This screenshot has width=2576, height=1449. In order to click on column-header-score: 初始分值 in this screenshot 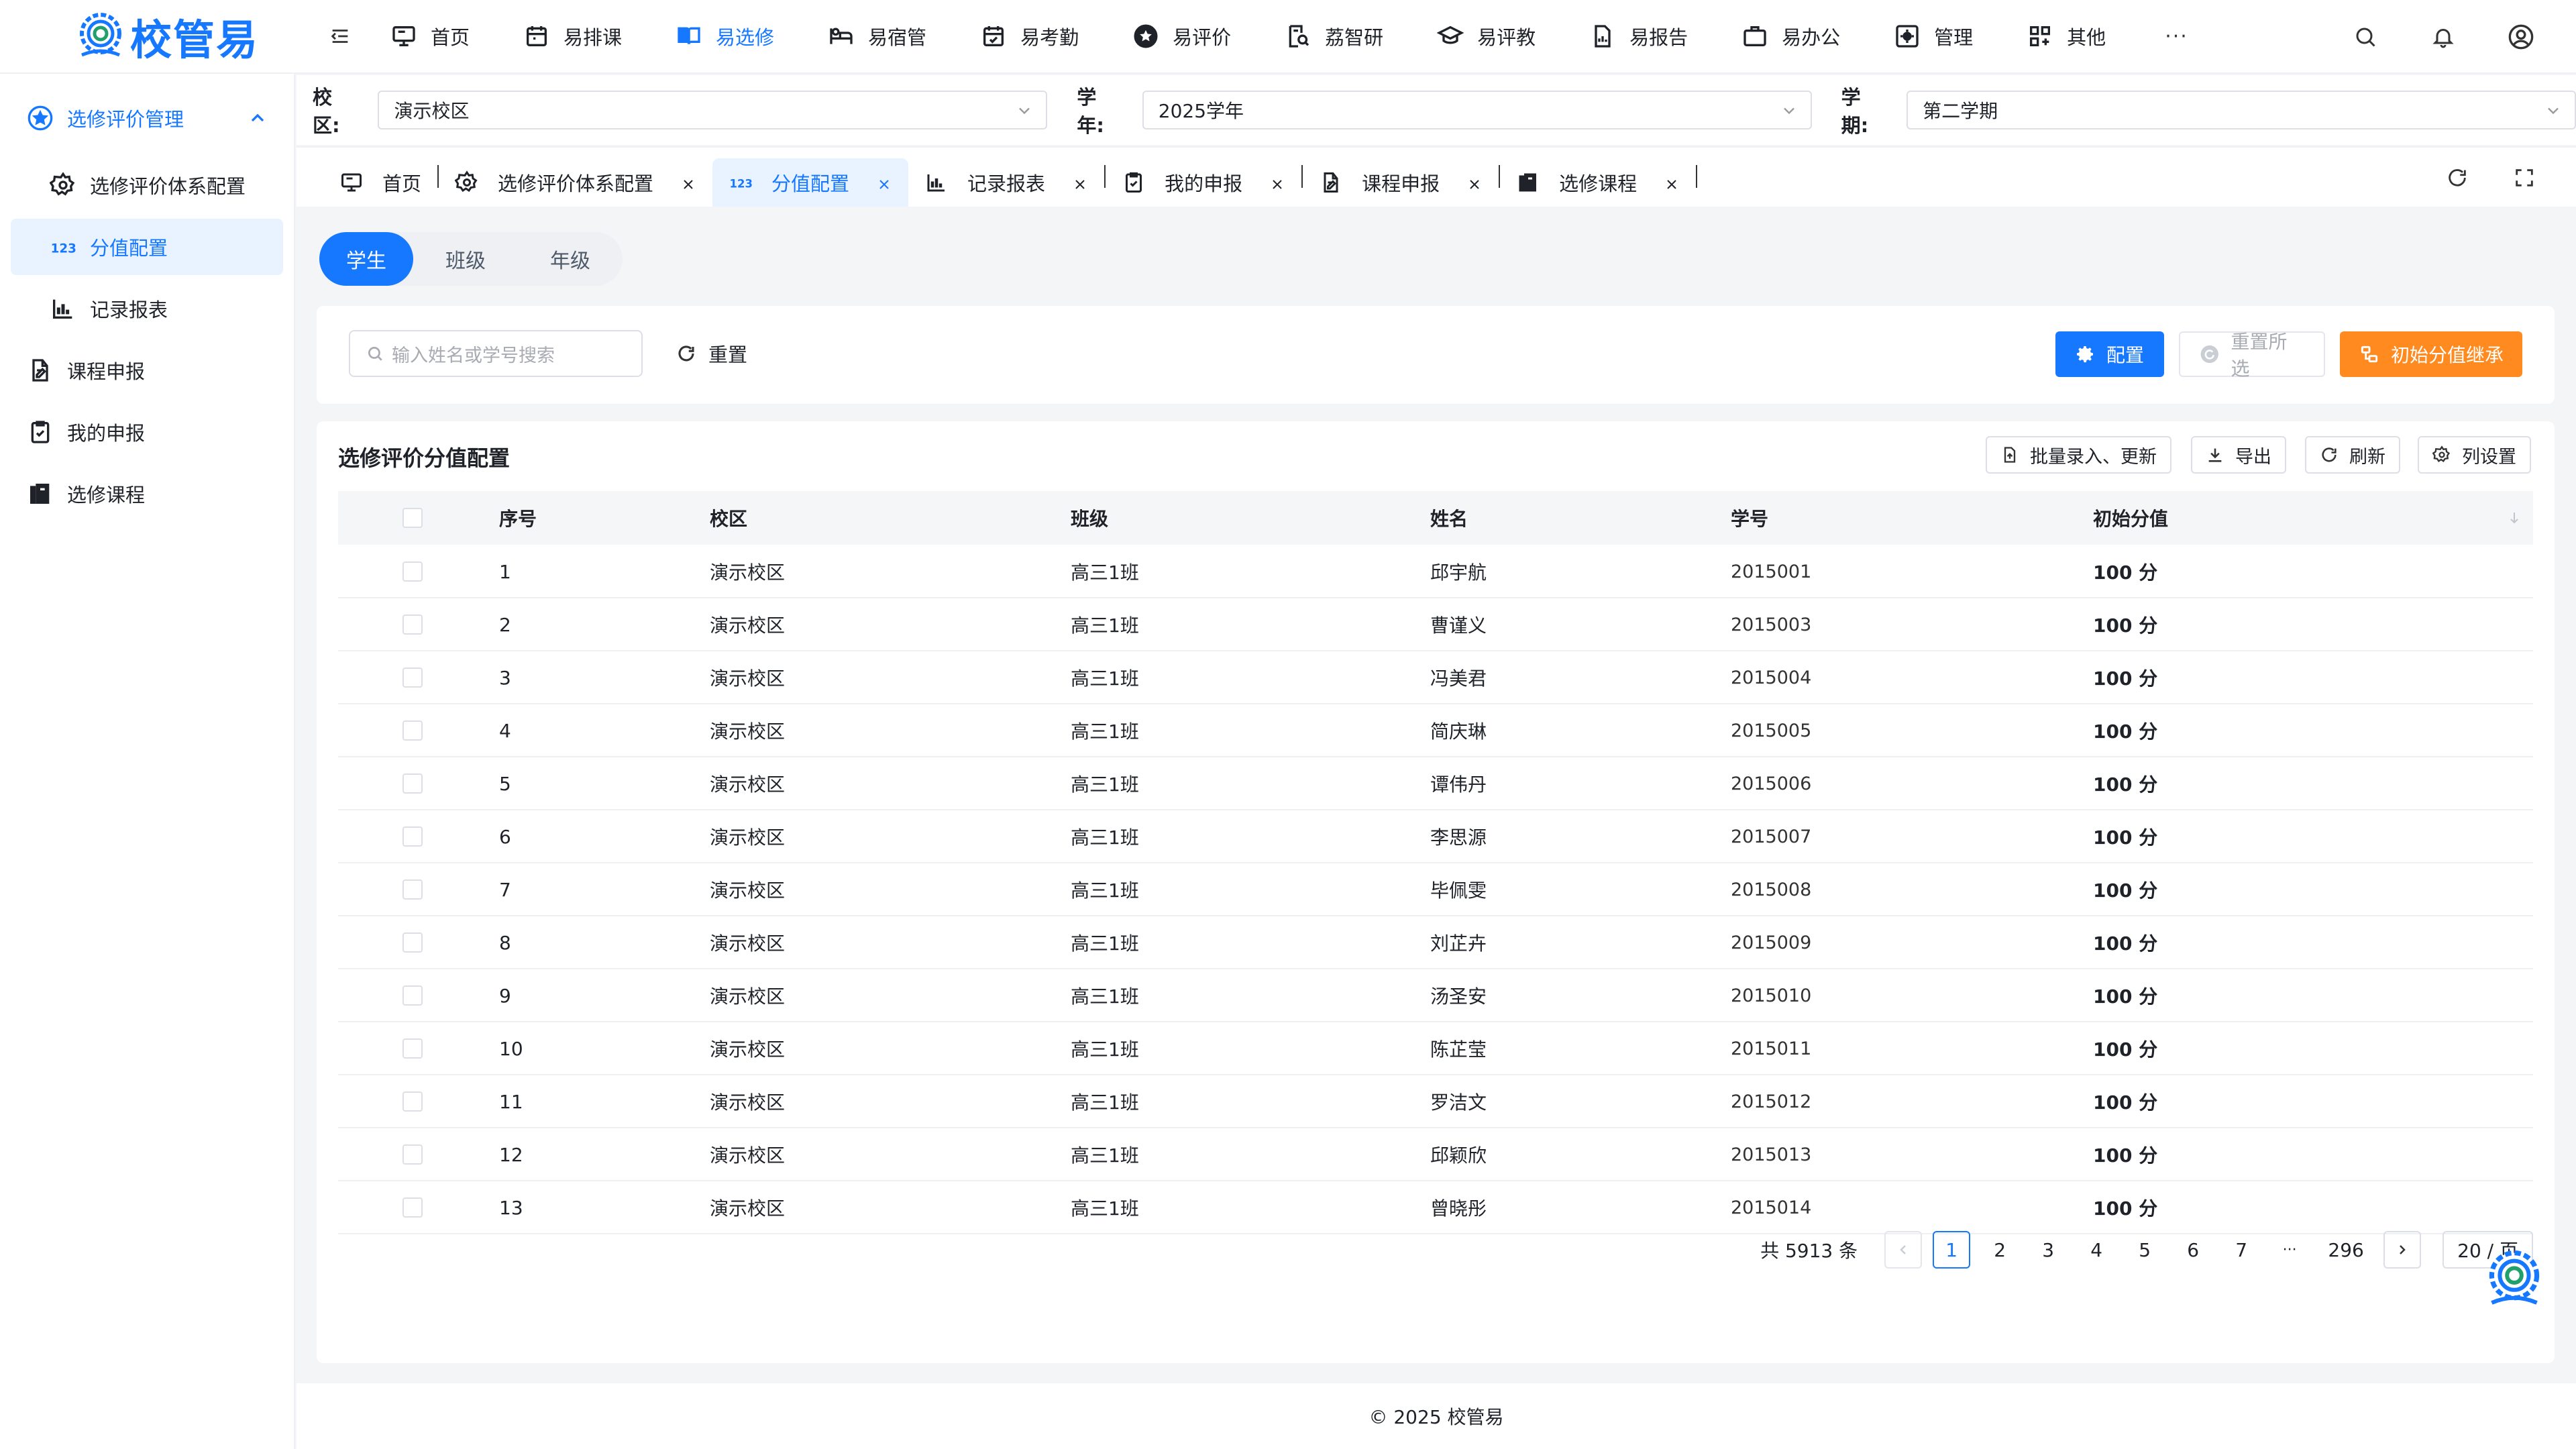, I will do `click(2130, 518)`.